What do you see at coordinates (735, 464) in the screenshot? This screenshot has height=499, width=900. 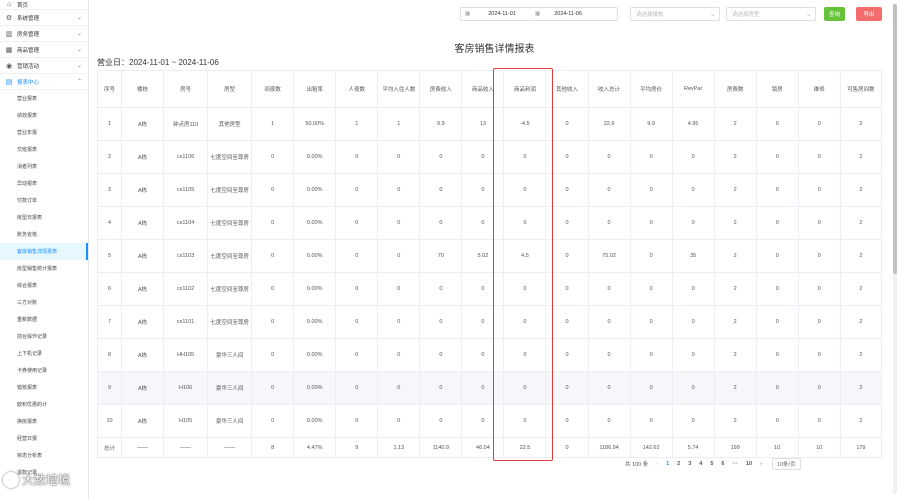 I see `page-number: ···` at bounding box center [735, 464].